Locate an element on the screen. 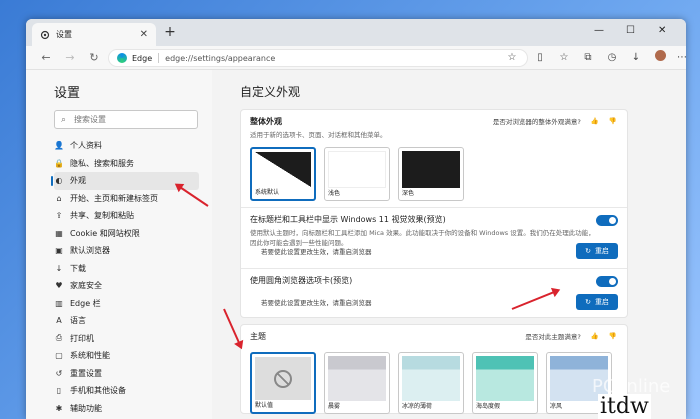 Image resolution: width=700 pixels, height=419 pixels. refresh-button: ↻ is located at coordinates (94, 58).